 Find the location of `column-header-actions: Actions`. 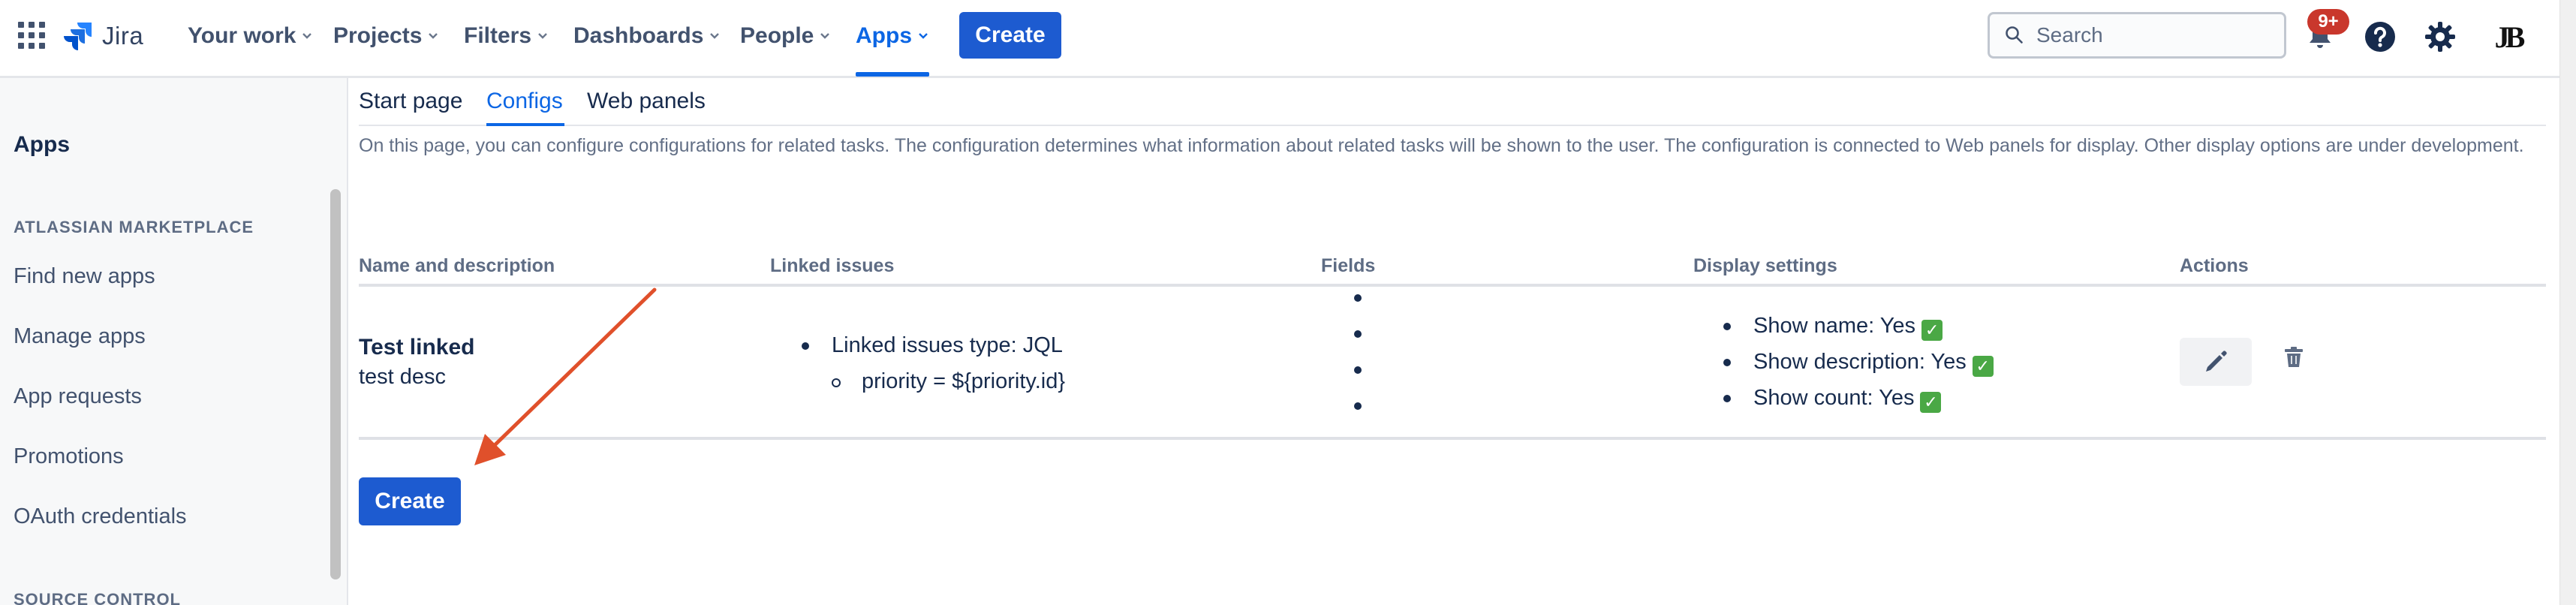

column-header-actions: Actions is located at coordinates (2214, 265).